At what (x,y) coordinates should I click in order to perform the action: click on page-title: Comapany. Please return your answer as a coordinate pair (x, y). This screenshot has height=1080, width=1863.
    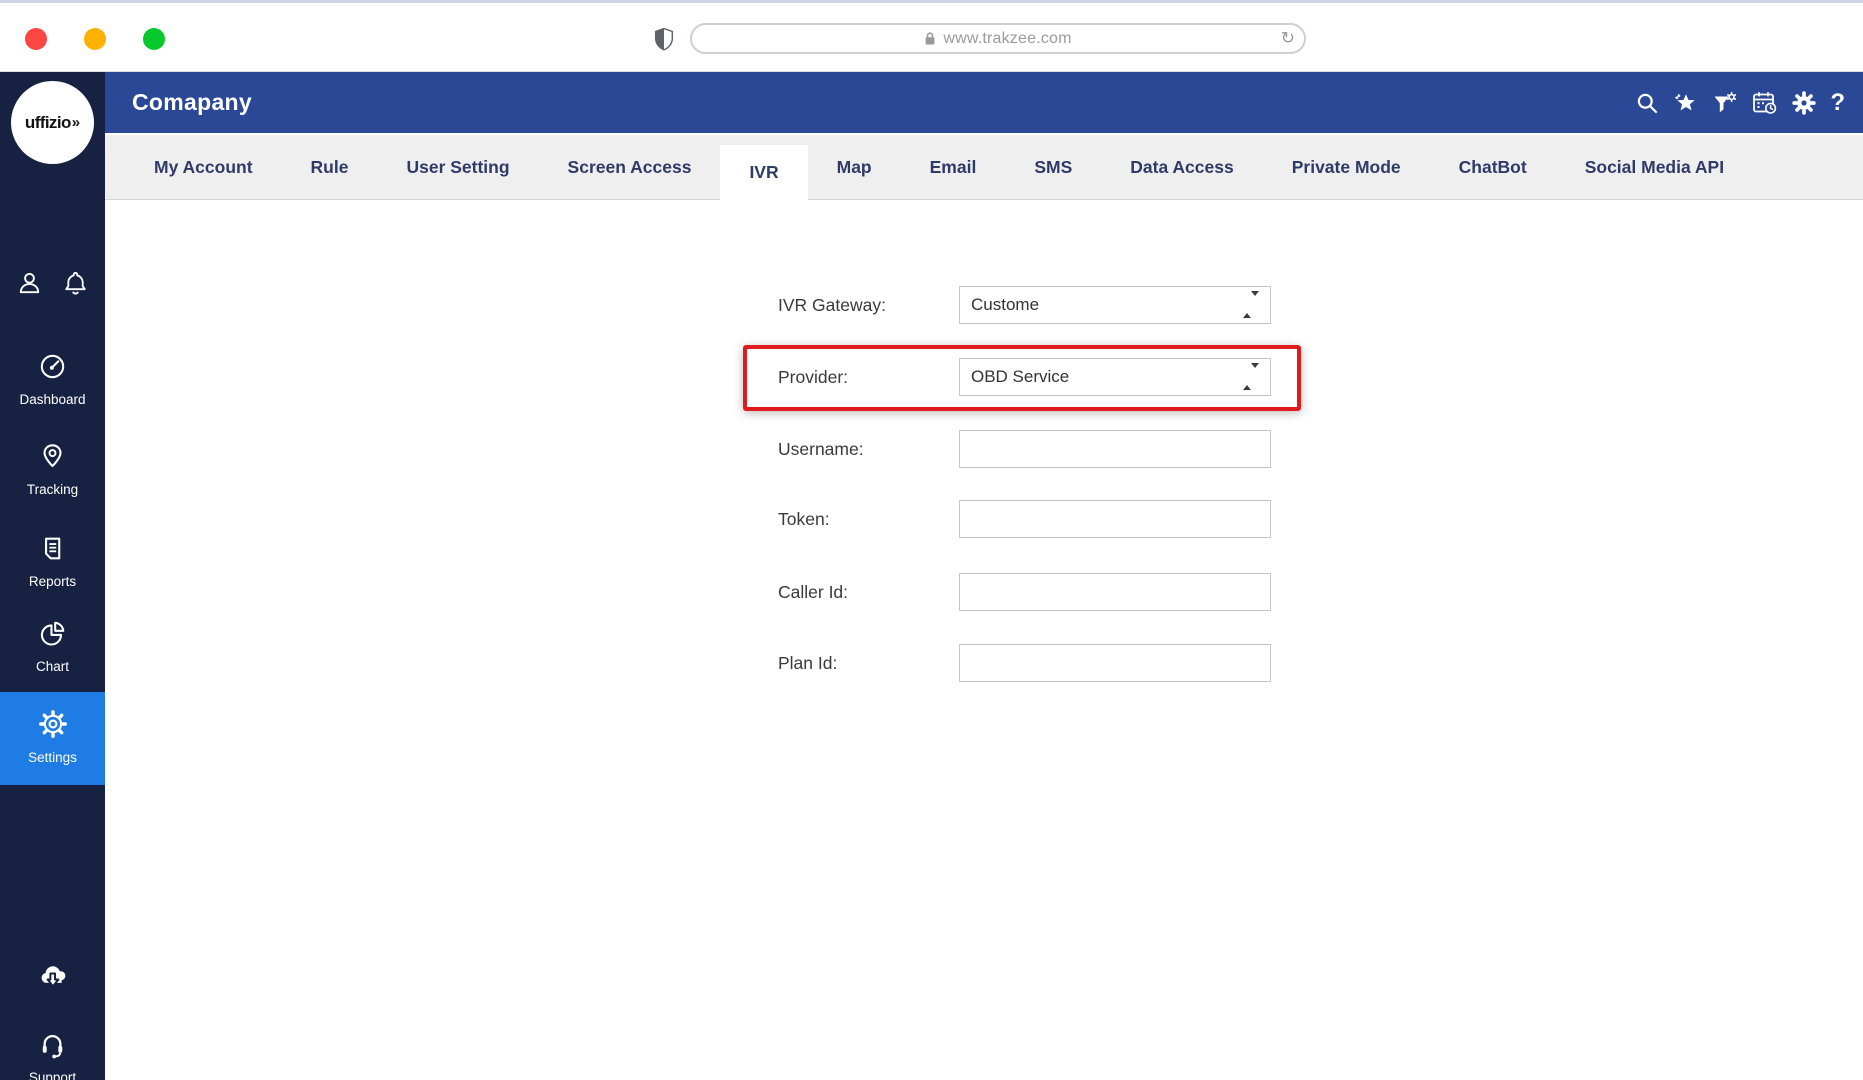
    Looking at the image, I should click on (192, 102).